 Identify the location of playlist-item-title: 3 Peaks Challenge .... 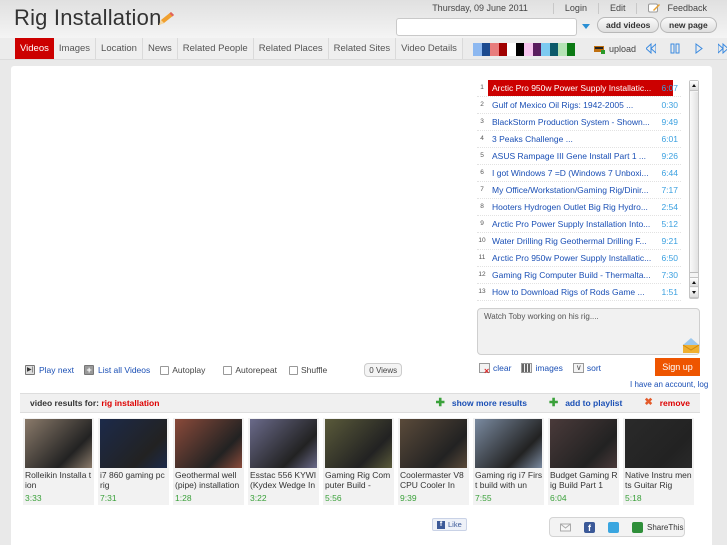
(577, 139).